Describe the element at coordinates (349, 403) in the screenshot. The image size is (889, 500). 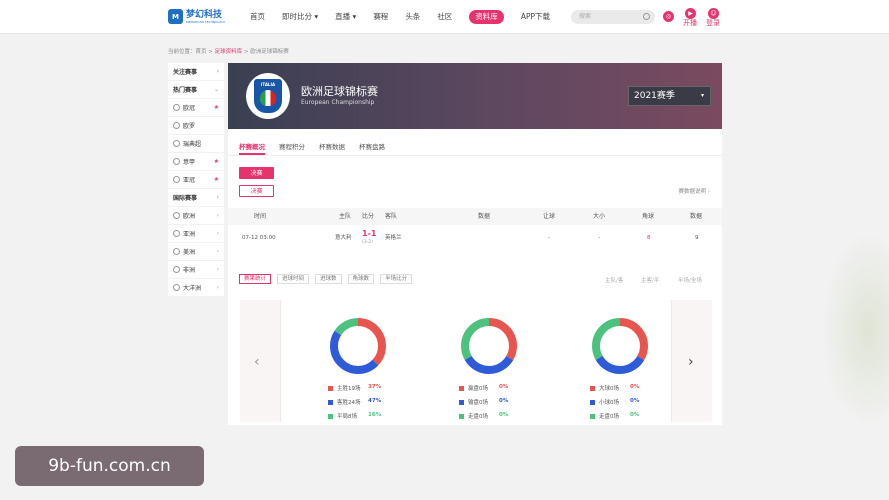
I see `legend-label: 客胜24场` at that location.